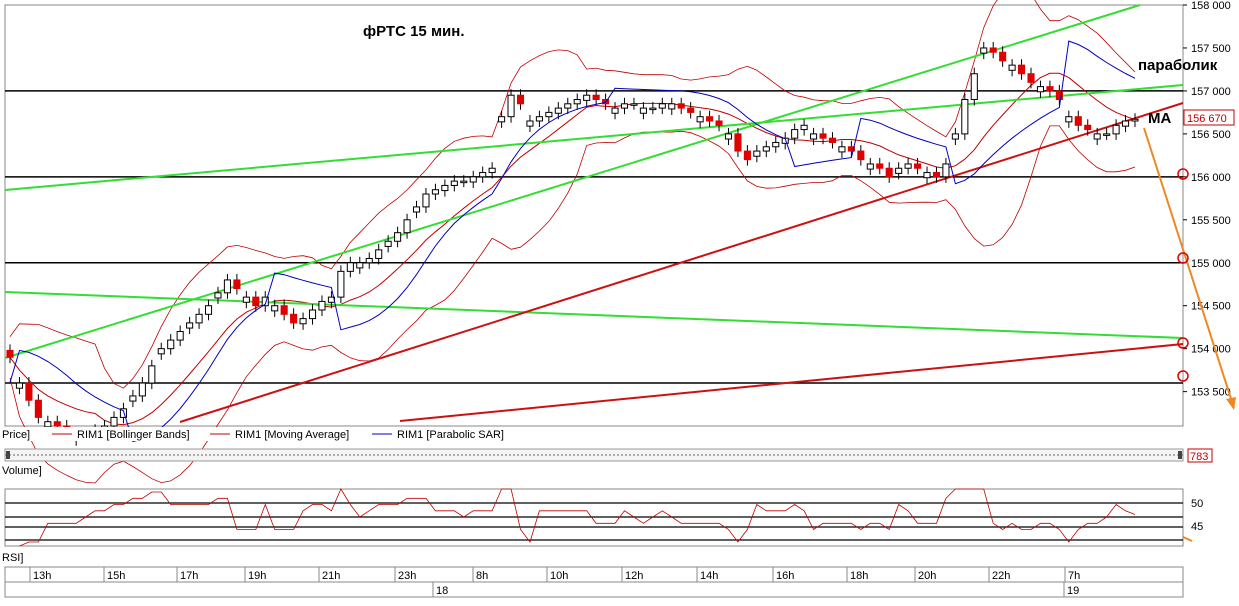 This screenshot has width=1239, height=606. I want to click on legend-bollinger: RIM1 [Bollinger Bands], so click(133, 435).